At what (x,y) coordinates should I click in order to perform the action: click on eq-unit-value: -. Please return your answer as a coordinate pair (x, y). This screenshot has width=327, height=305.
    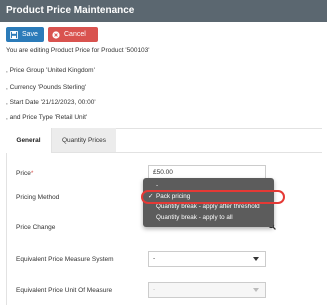
    Looking at the image, I should click on (154, 289).